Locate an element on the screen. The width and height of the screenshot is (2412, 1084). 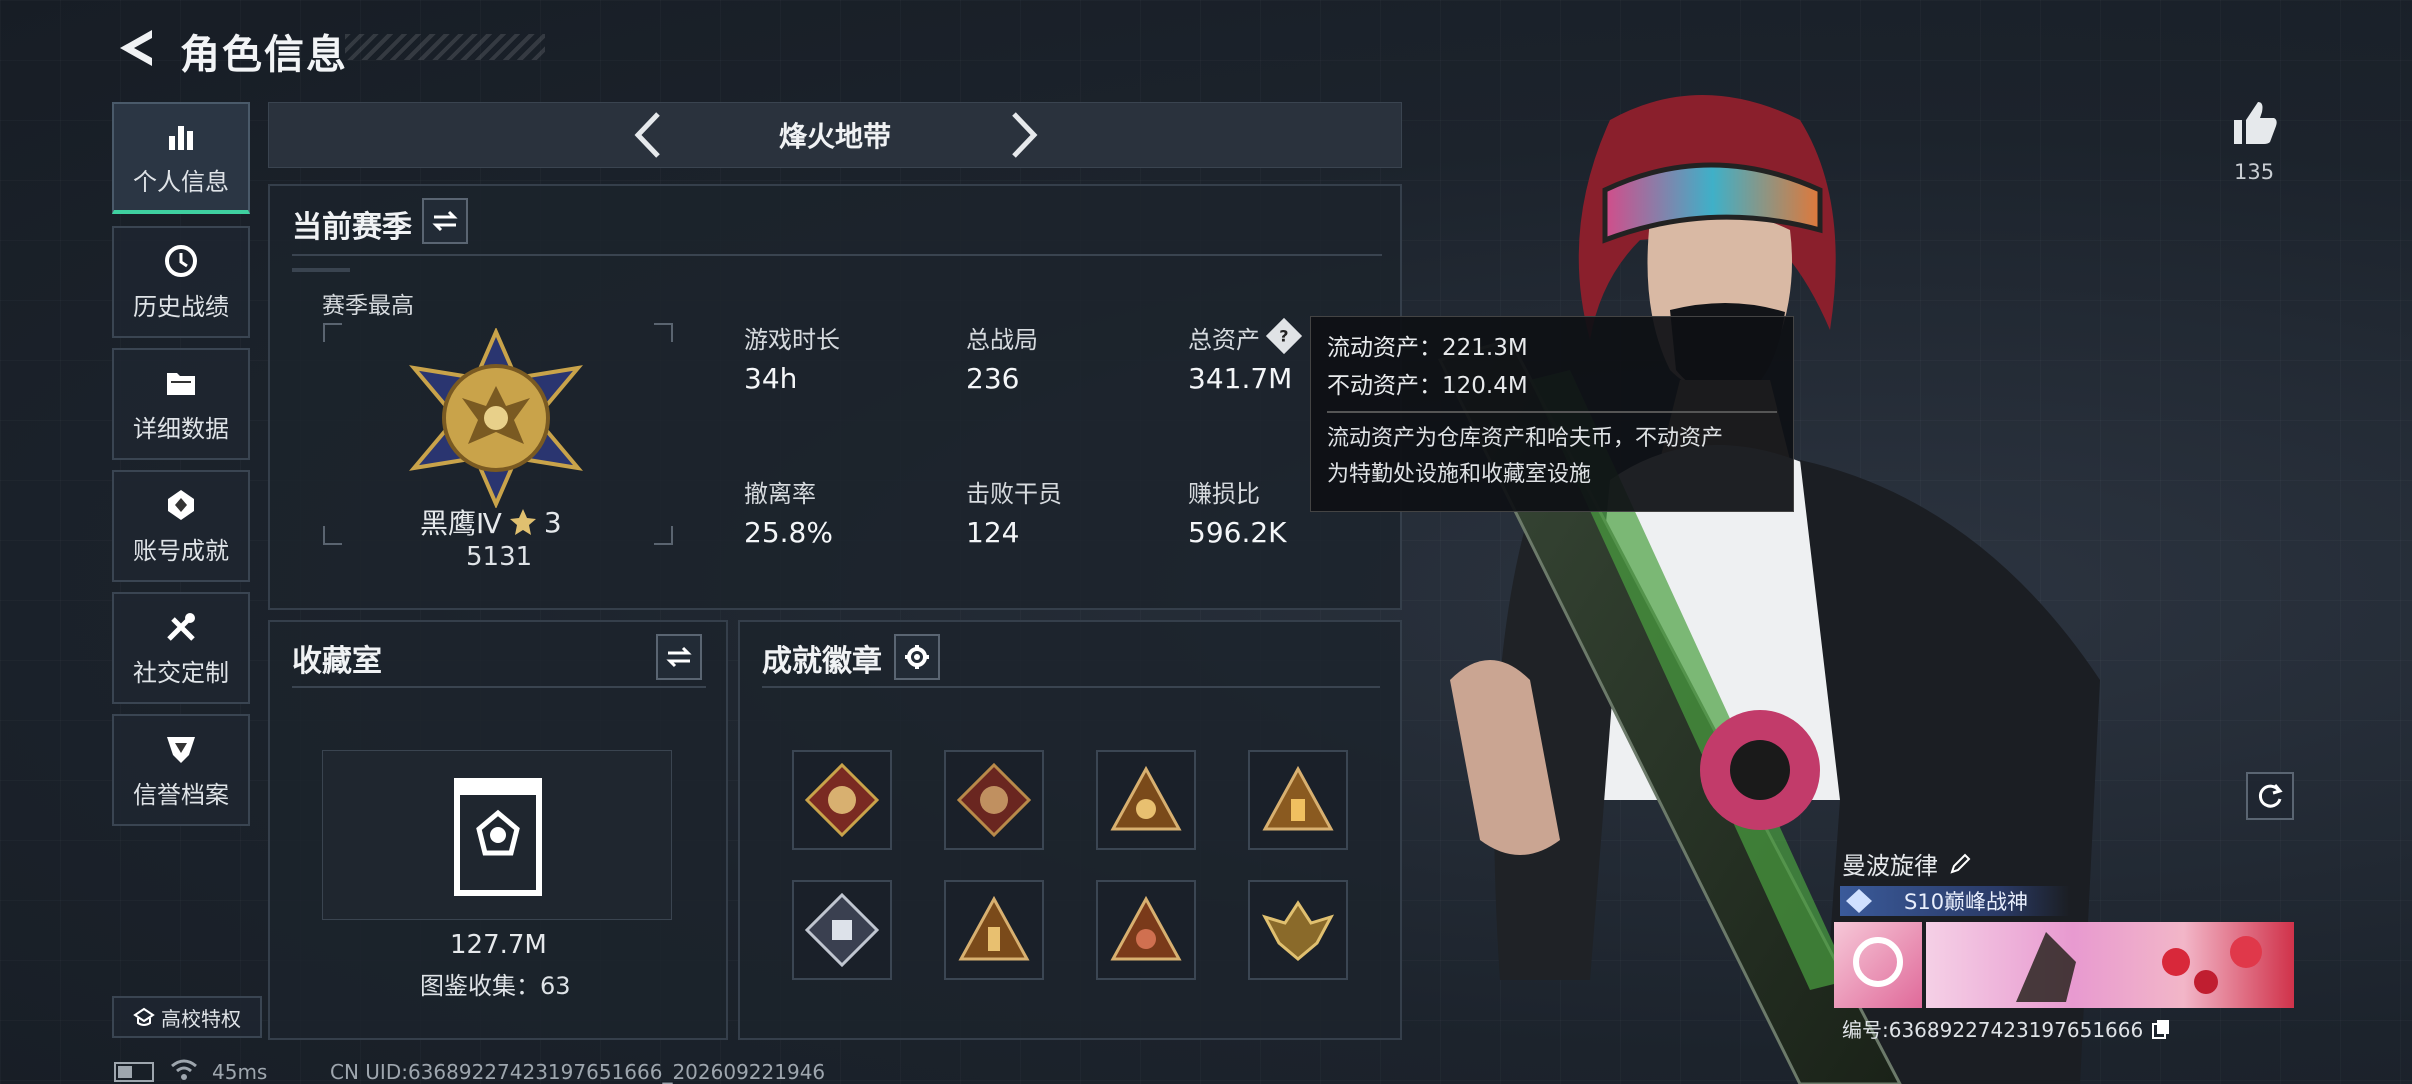
bar-chart-icon is located at coordinates (181, 137).